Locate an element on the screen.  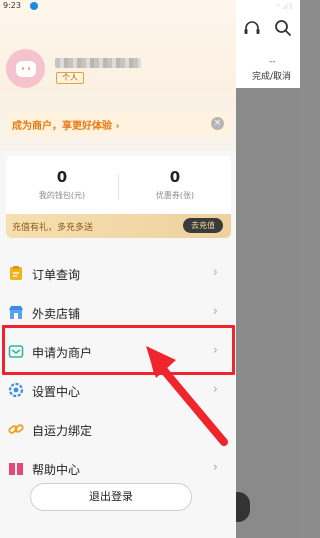
wallet-balance-label: 我的钱包(元) is located at coordinates (62, 195).